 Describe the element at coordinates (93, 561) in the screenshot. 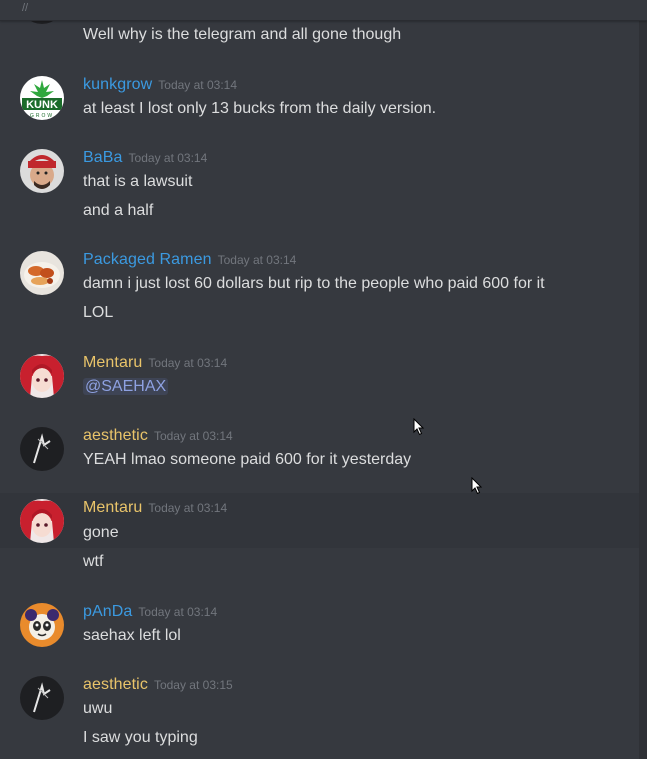

I see `message-text: wtf` at that location.